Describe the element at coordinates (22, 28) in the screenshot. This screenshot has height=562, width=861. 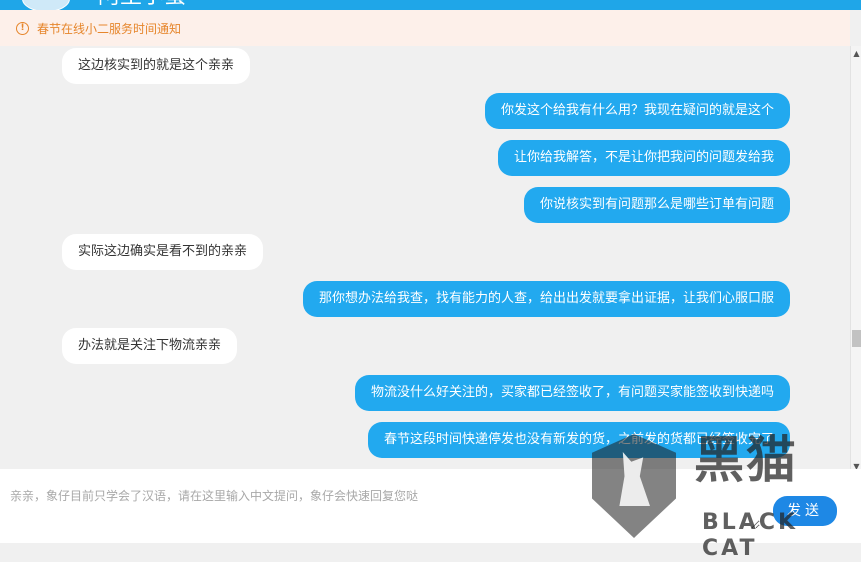
I see `info-circle-icon: !` at that location.